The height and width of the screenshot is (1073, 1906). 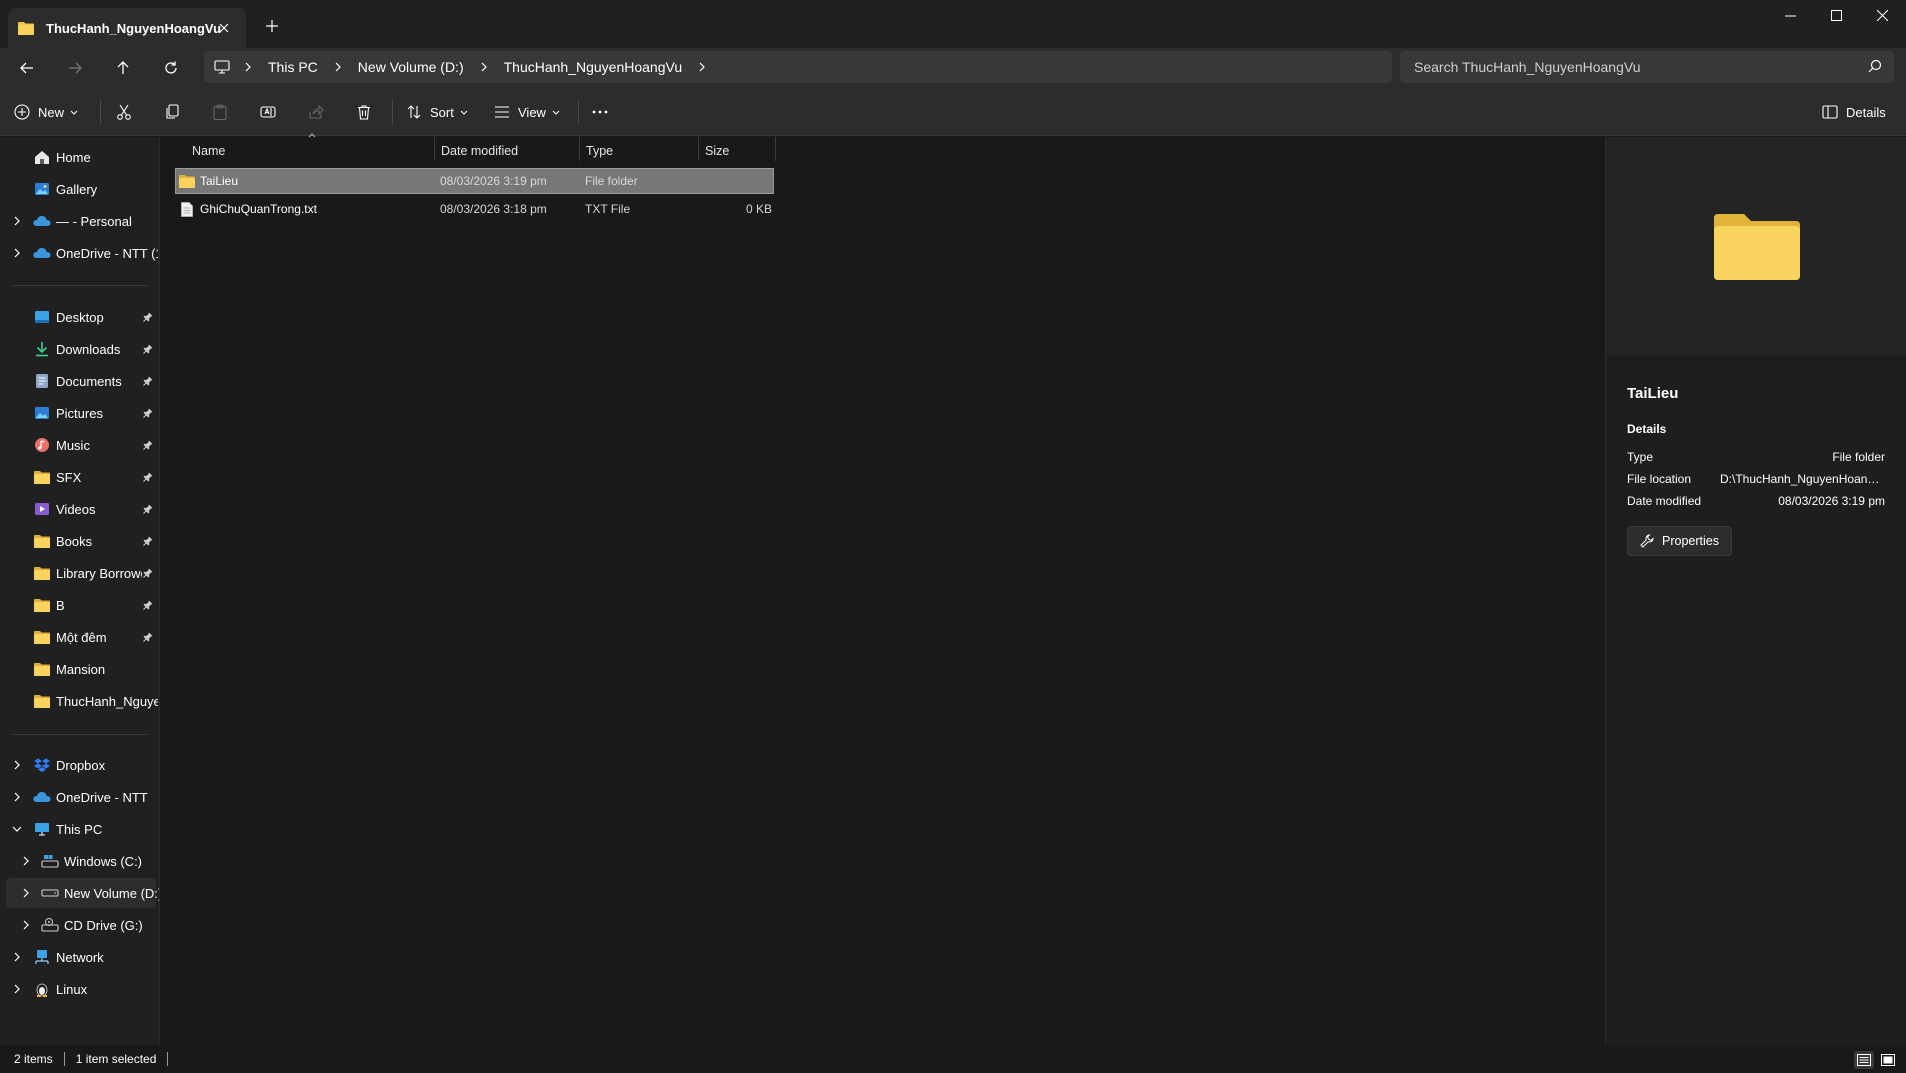 What do you see at coordinates (1679, 541) in the screenshot?
I see `properties-button: Properties` at bounding box center [1679, 541].